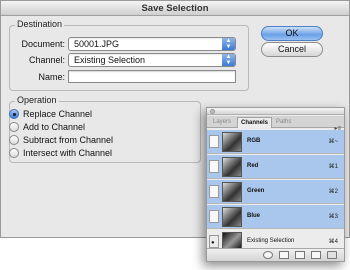 Image resolution: width=350 pixels, height=270 pixels. I want to click on palette-bottom-bar, so click(275, 254).